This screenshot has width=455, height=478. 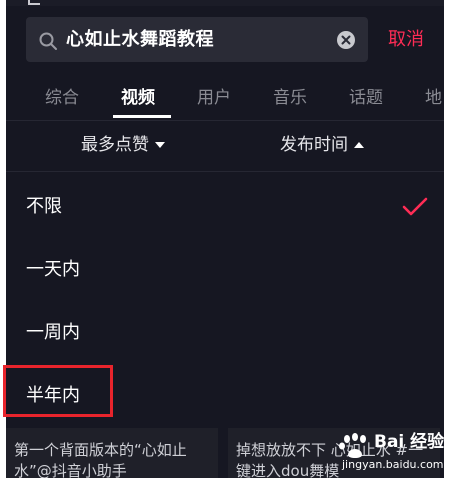 What do you see at coordinates (53, 270) in the screenshot?
I see `time-option-one-day: 一天内` at bounding box center [53, 270].